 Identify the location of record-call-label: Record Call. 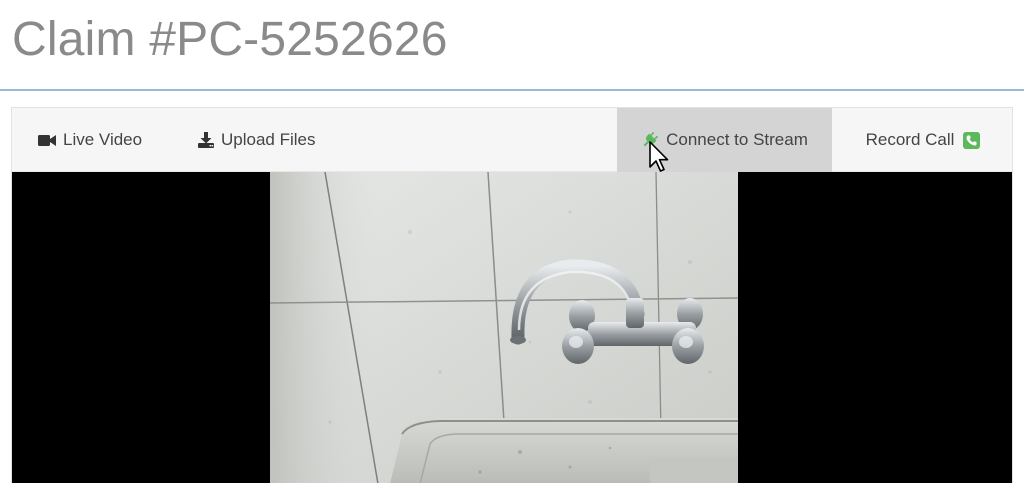
(910, 139).